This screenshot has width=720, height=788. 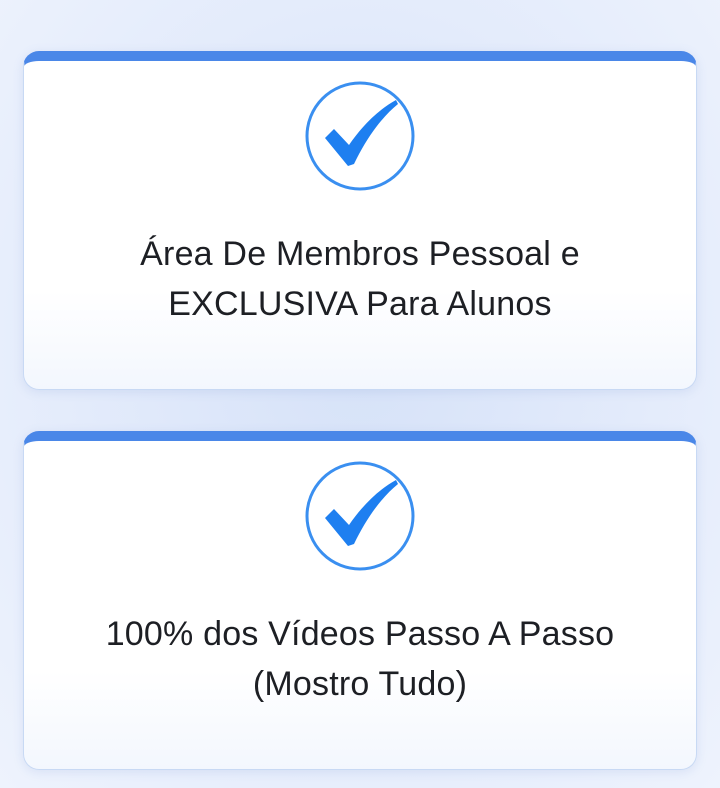 I want to click on feature-text-line-1: 100% dos Vídeos Passo A Passo, so click(x=360, y=634).